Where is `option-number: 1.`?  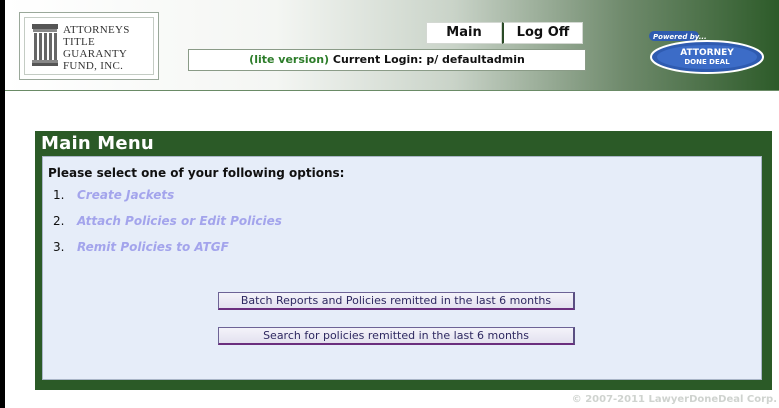 option-number: 1. is located at coordinates (59, 195).